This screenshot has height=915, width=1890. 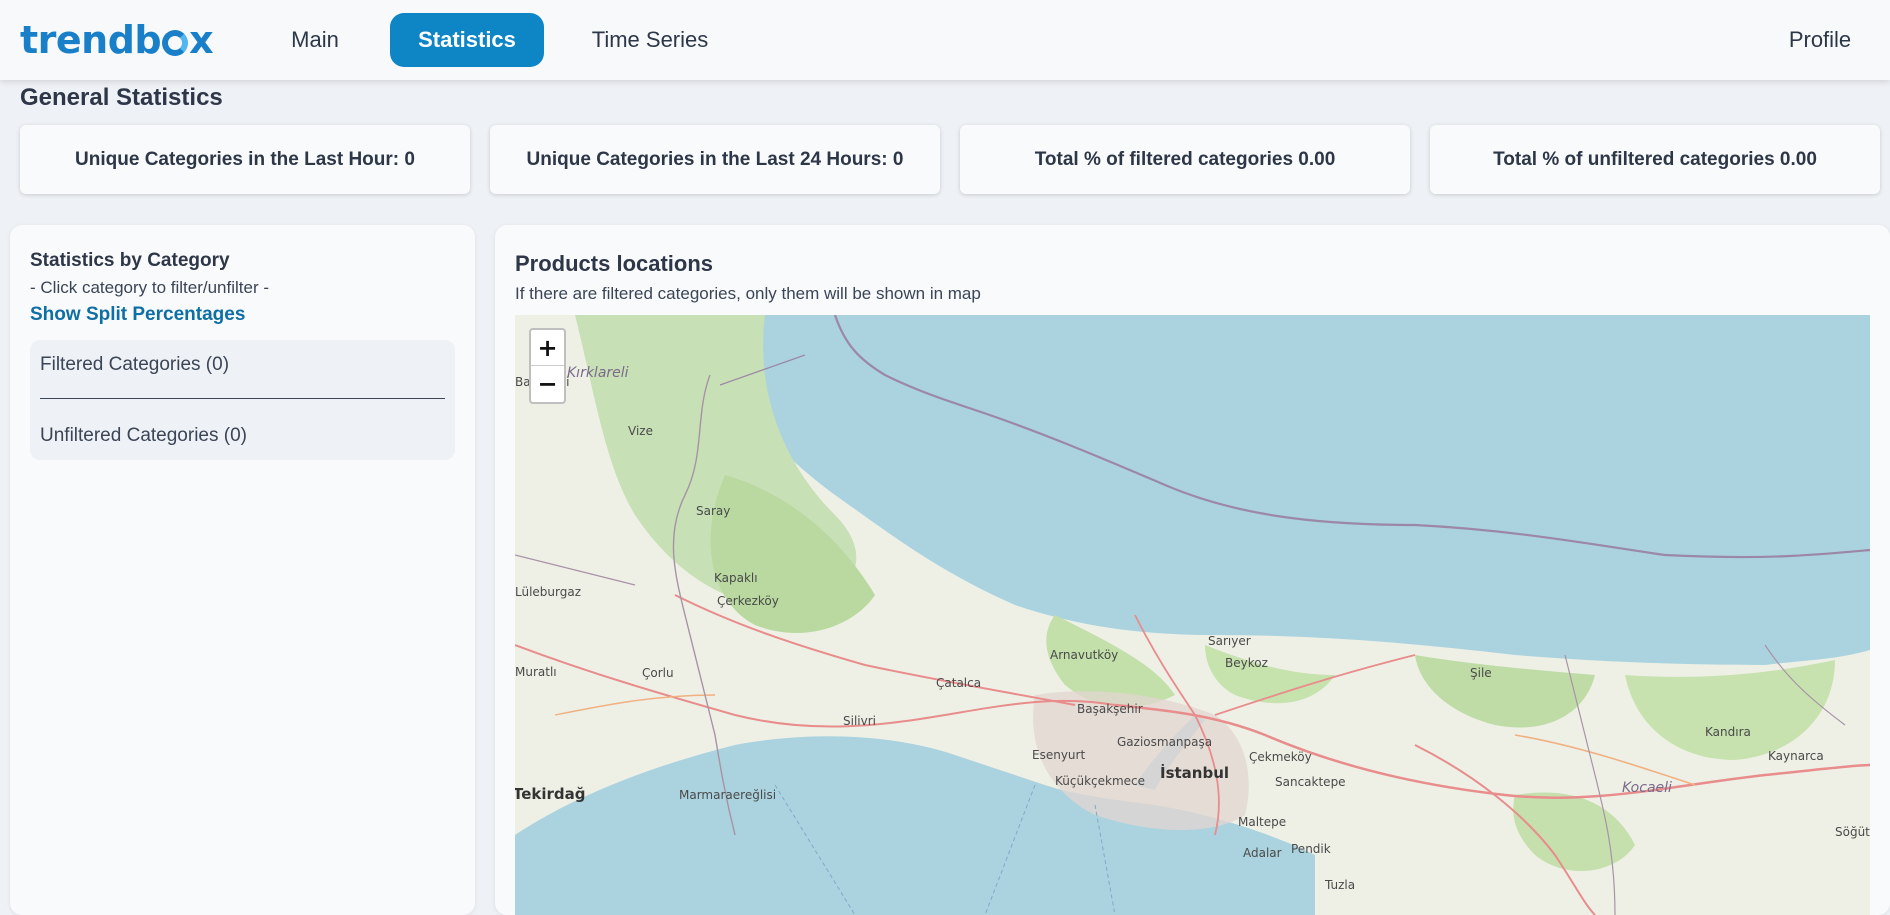 I want to click on filtered-categories-toggle: Filtered Categories (0), so click(x=134, y=365).